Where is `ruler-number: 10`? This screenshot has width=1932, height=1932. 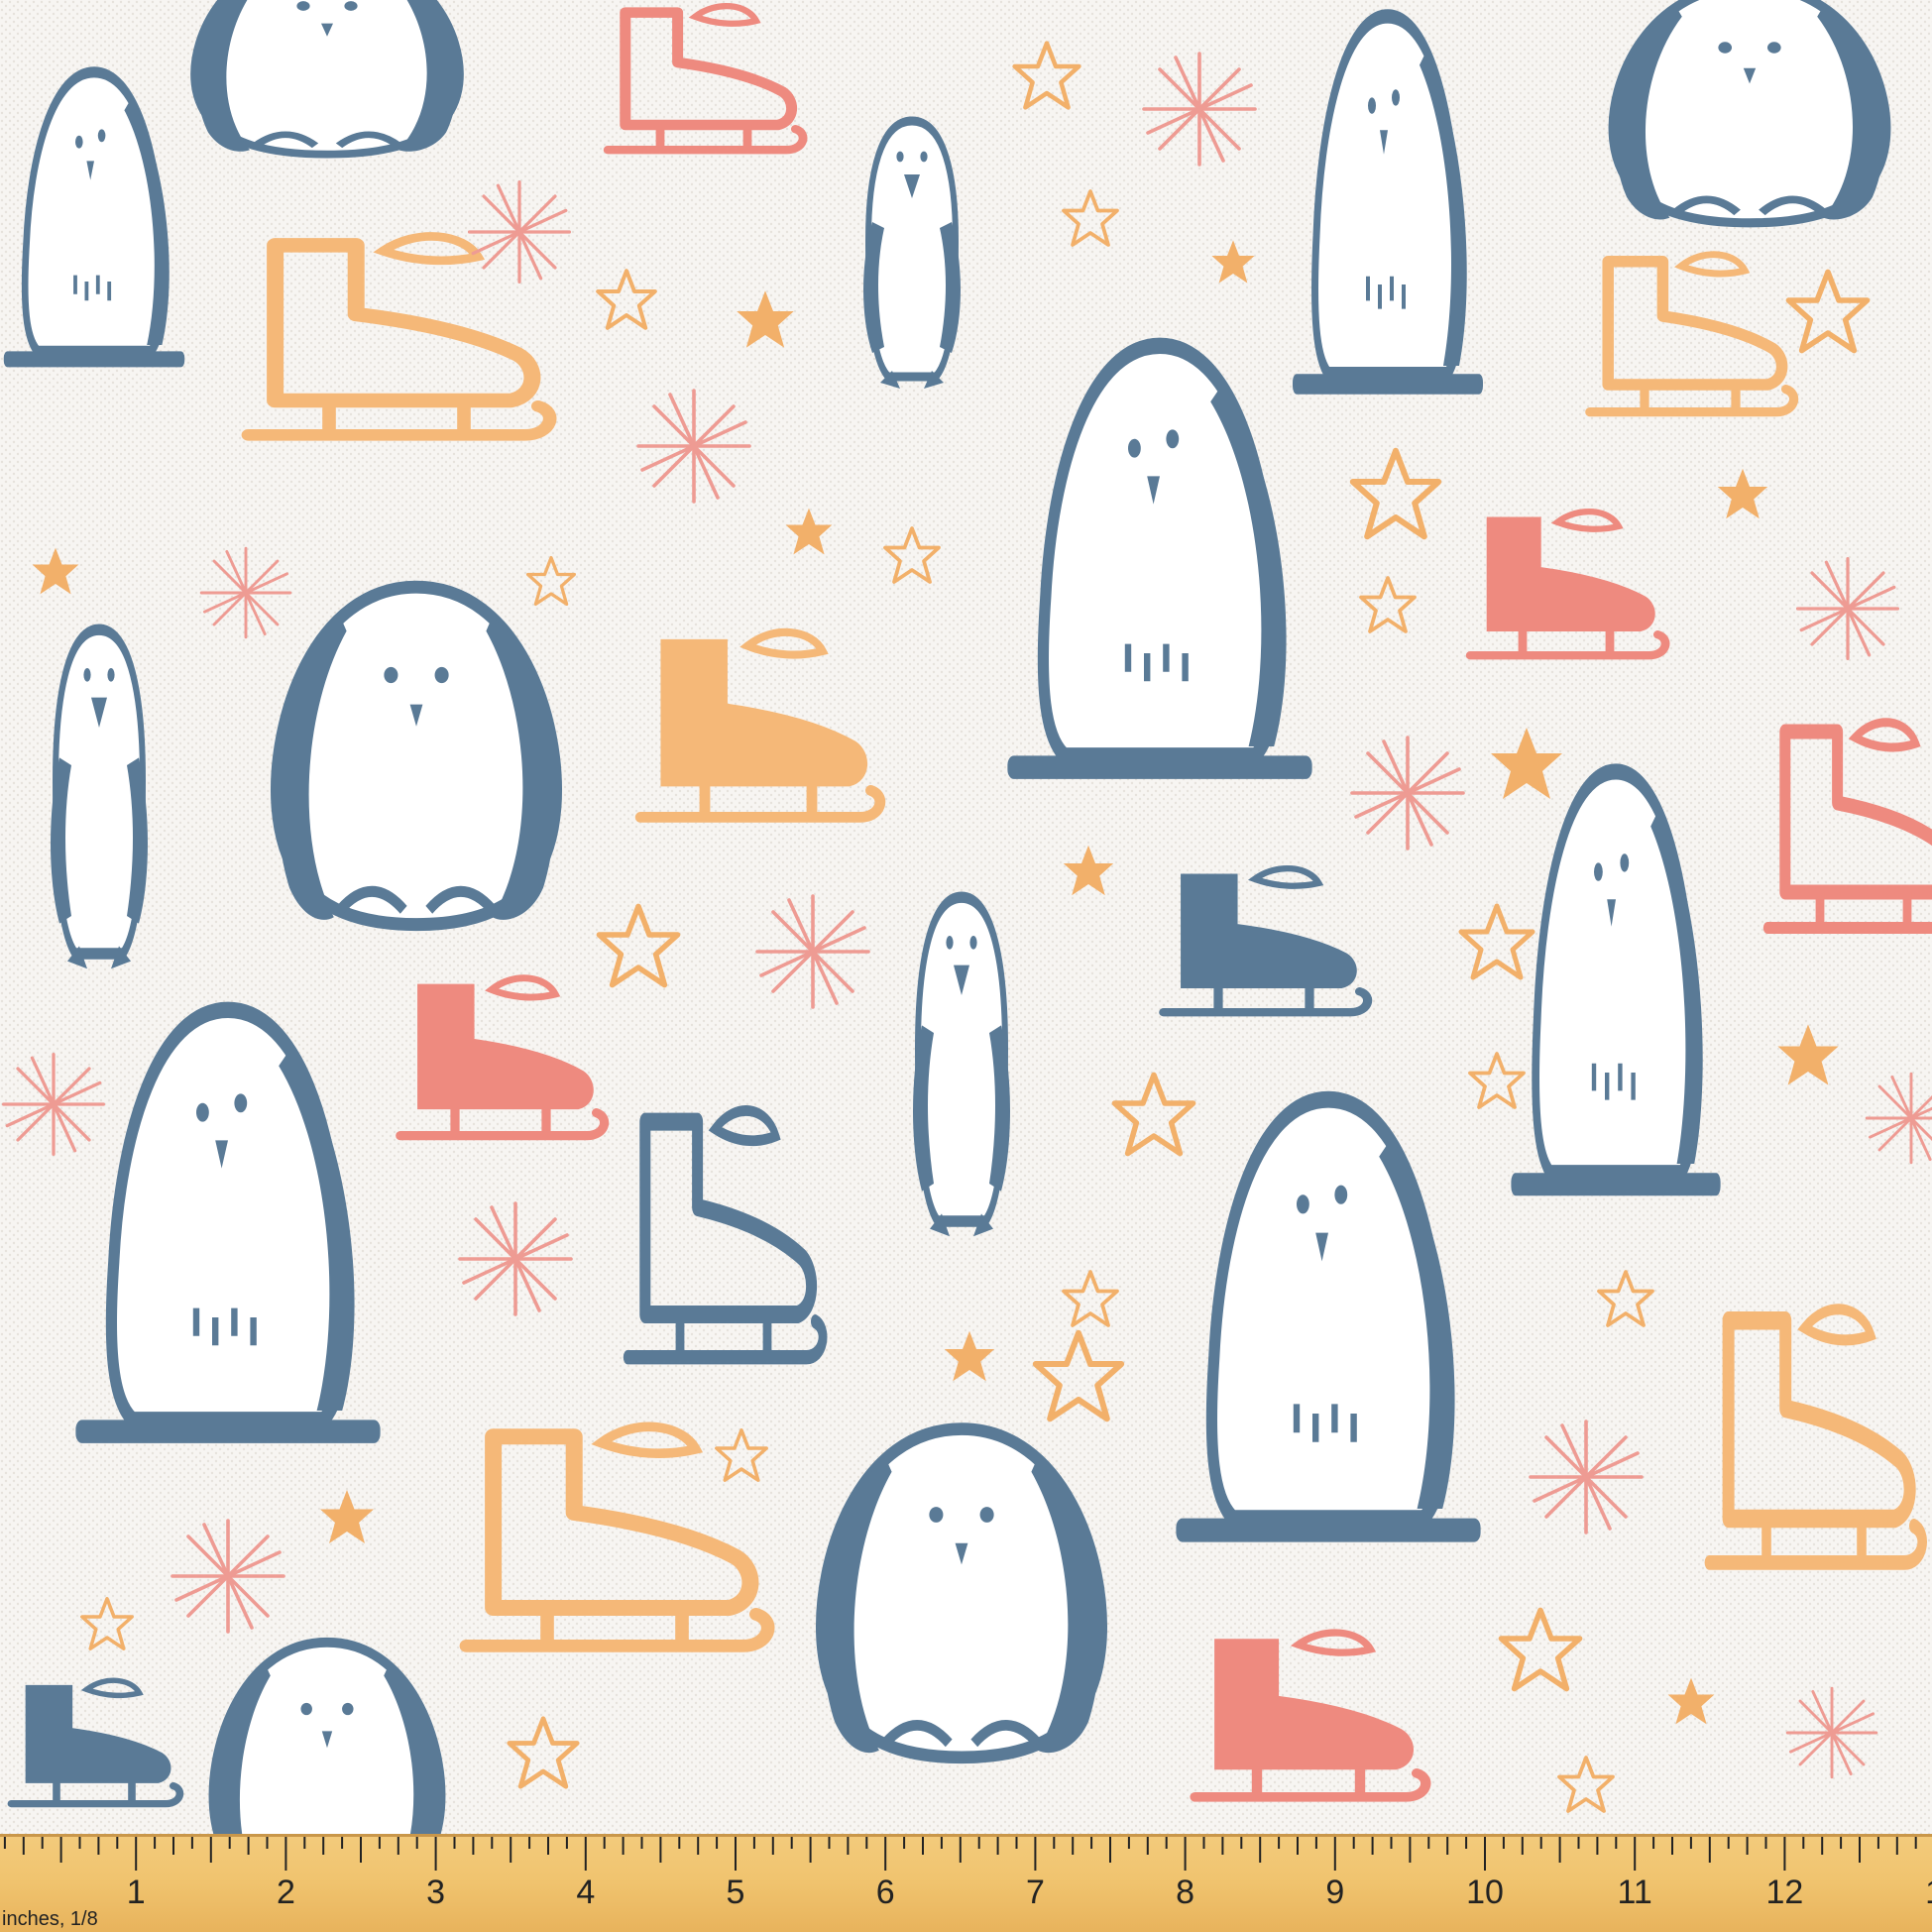
ruler-number: 10 is located at coordinates (1485, 1892).